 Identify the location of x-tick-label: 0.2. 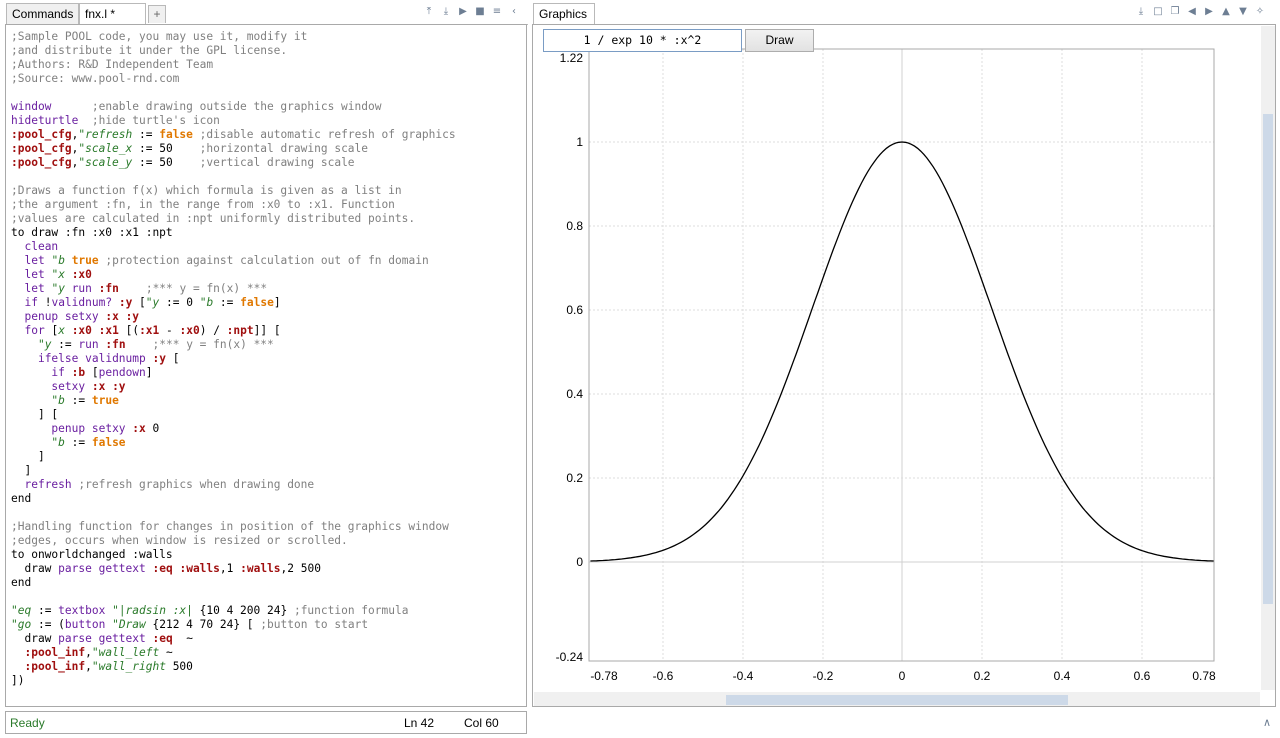
(982, 676).